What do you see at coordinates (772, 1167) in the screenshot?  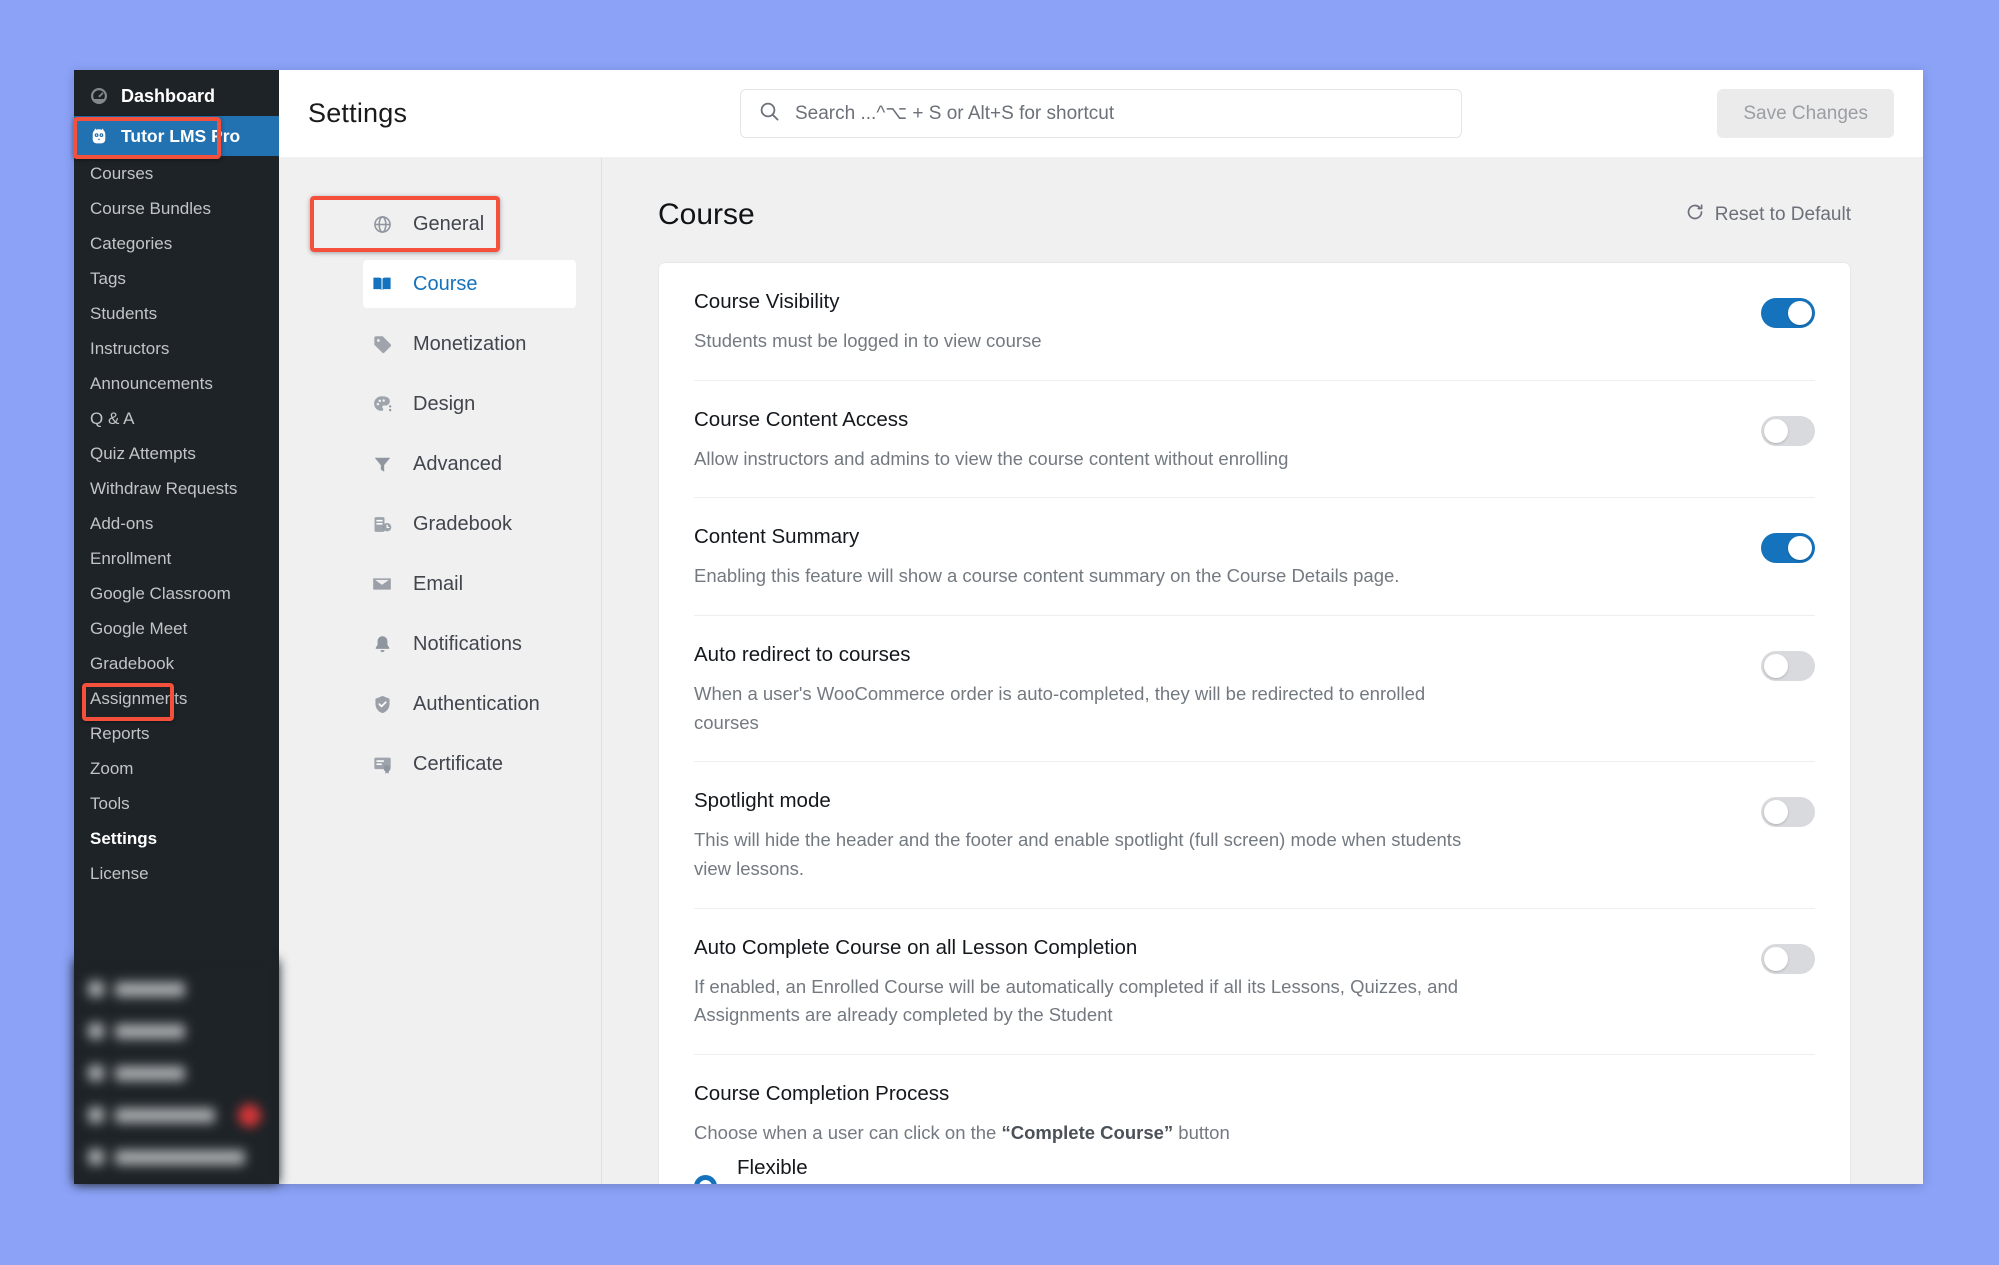 I see `completion-option-title: Flexible` at bounding box center [772, 1167].